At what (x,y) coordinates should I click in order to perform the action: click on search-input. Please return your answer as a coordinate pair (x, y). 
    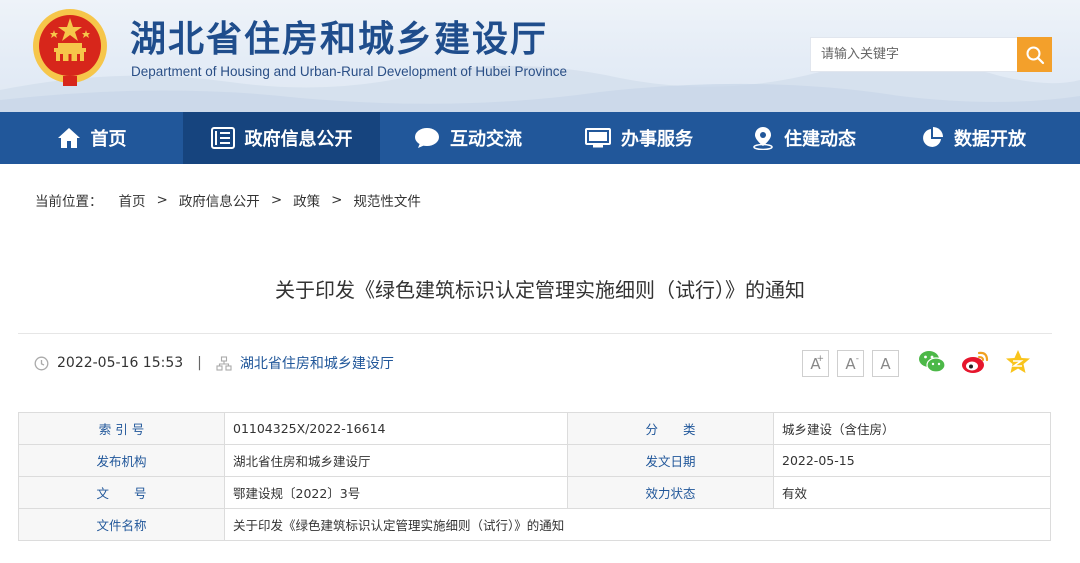
    Looking at the image, I should click on (913, 54).